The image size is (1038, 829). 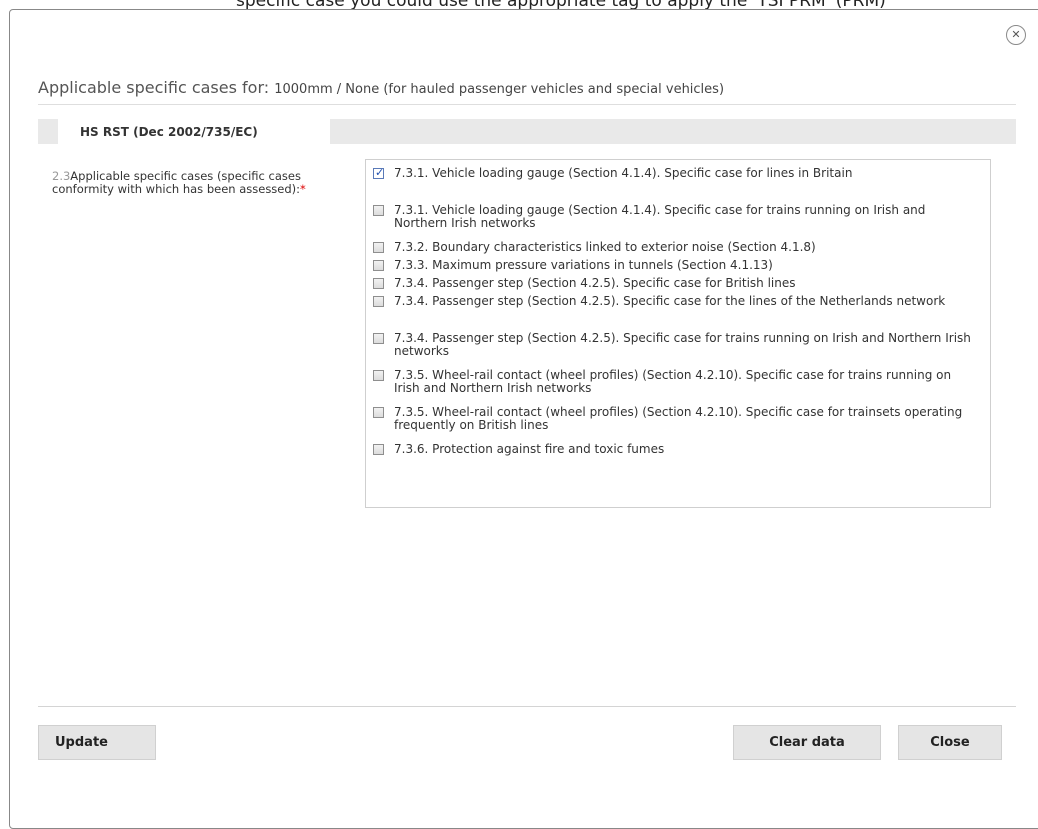 What do you see at coordinates (527, 706) in the screenshot?
I see `footer-divider` at bounding box center [527, 706].